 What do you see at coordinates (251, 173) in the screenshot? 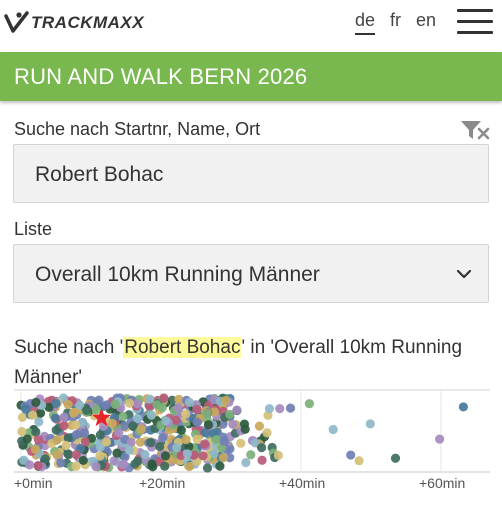
I see `search-input: Robert Bohac` at bounding box center [251, 173].